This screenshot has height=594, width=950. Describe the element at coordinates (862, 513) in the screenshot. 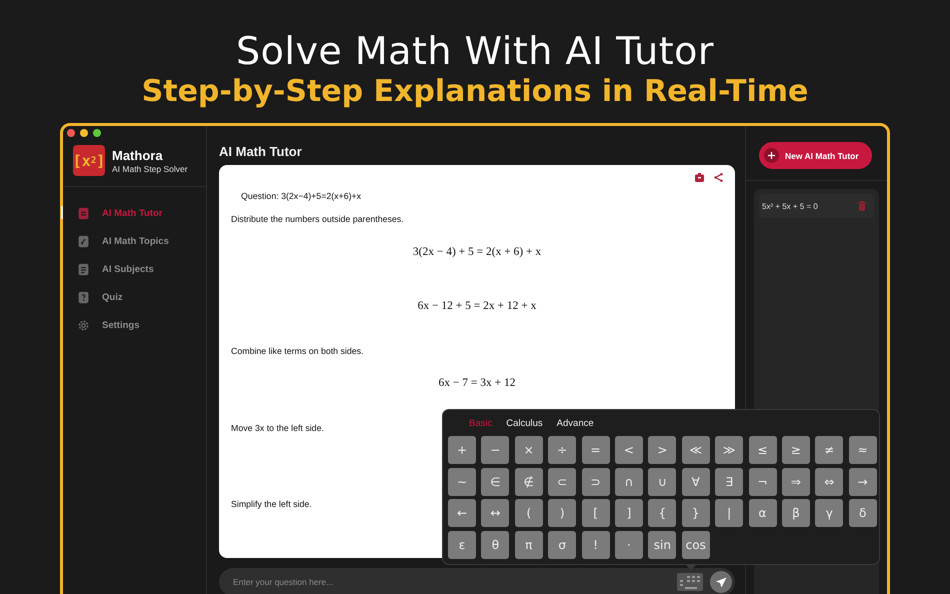

I see `key-button: δ` at that location.